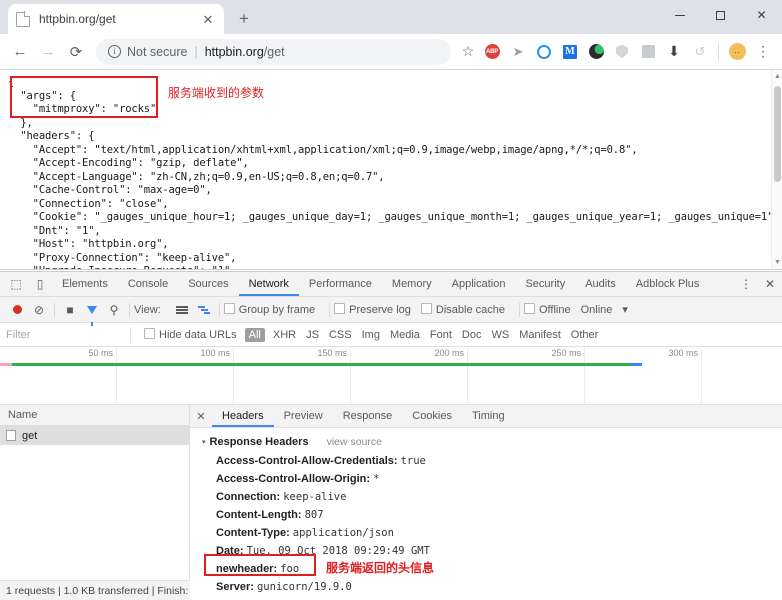 This screenshot has width=782, height=600. I want to click on browser-tab: httpbin.org/get ✕, so click(116, 19).